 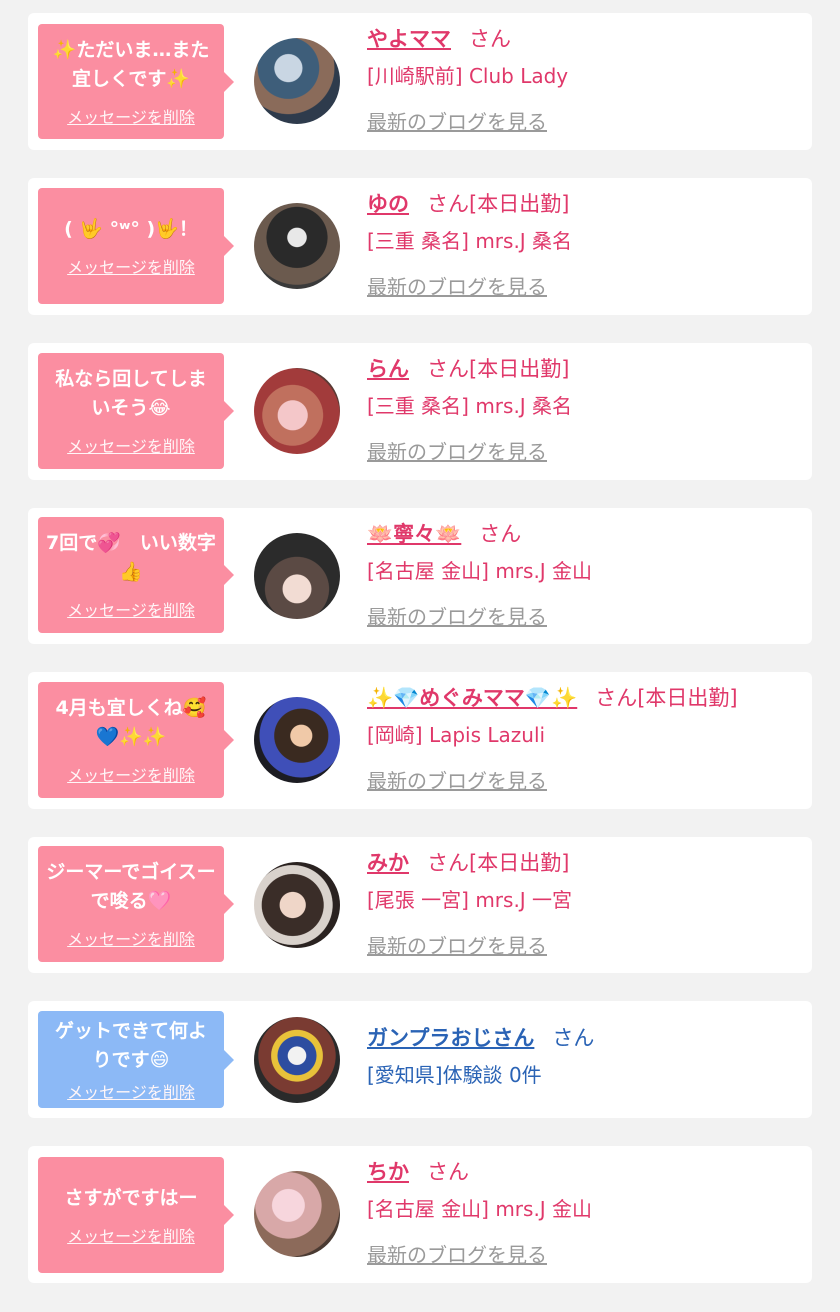 I want to click on message-text: 4月も宜しくね🥰💙✨✨, so click(x=131, y=722).